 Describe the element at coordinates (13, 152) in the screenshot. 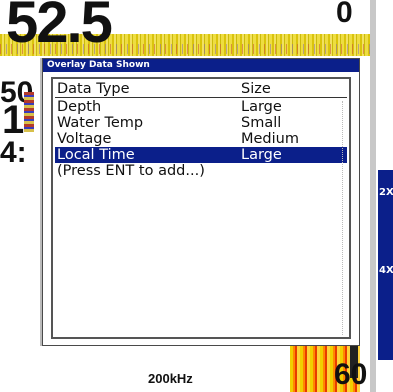

I see `hidden-readout-3: 4:` at that location.